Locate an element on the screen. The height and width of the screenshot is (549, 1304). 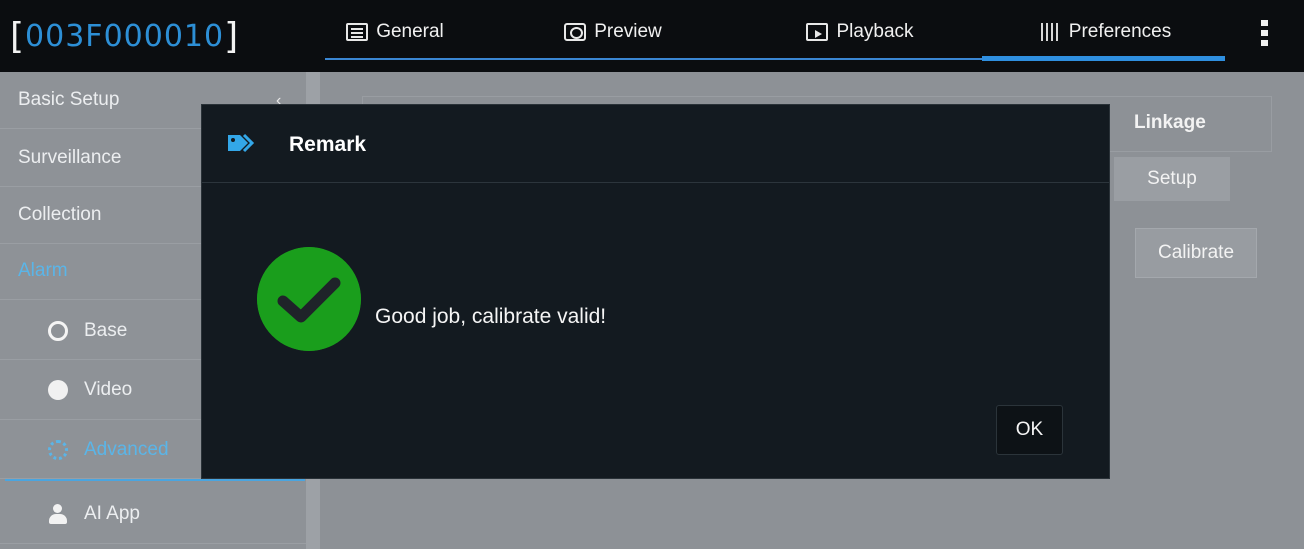
play-window-icon is located at coordinates (817, 32).